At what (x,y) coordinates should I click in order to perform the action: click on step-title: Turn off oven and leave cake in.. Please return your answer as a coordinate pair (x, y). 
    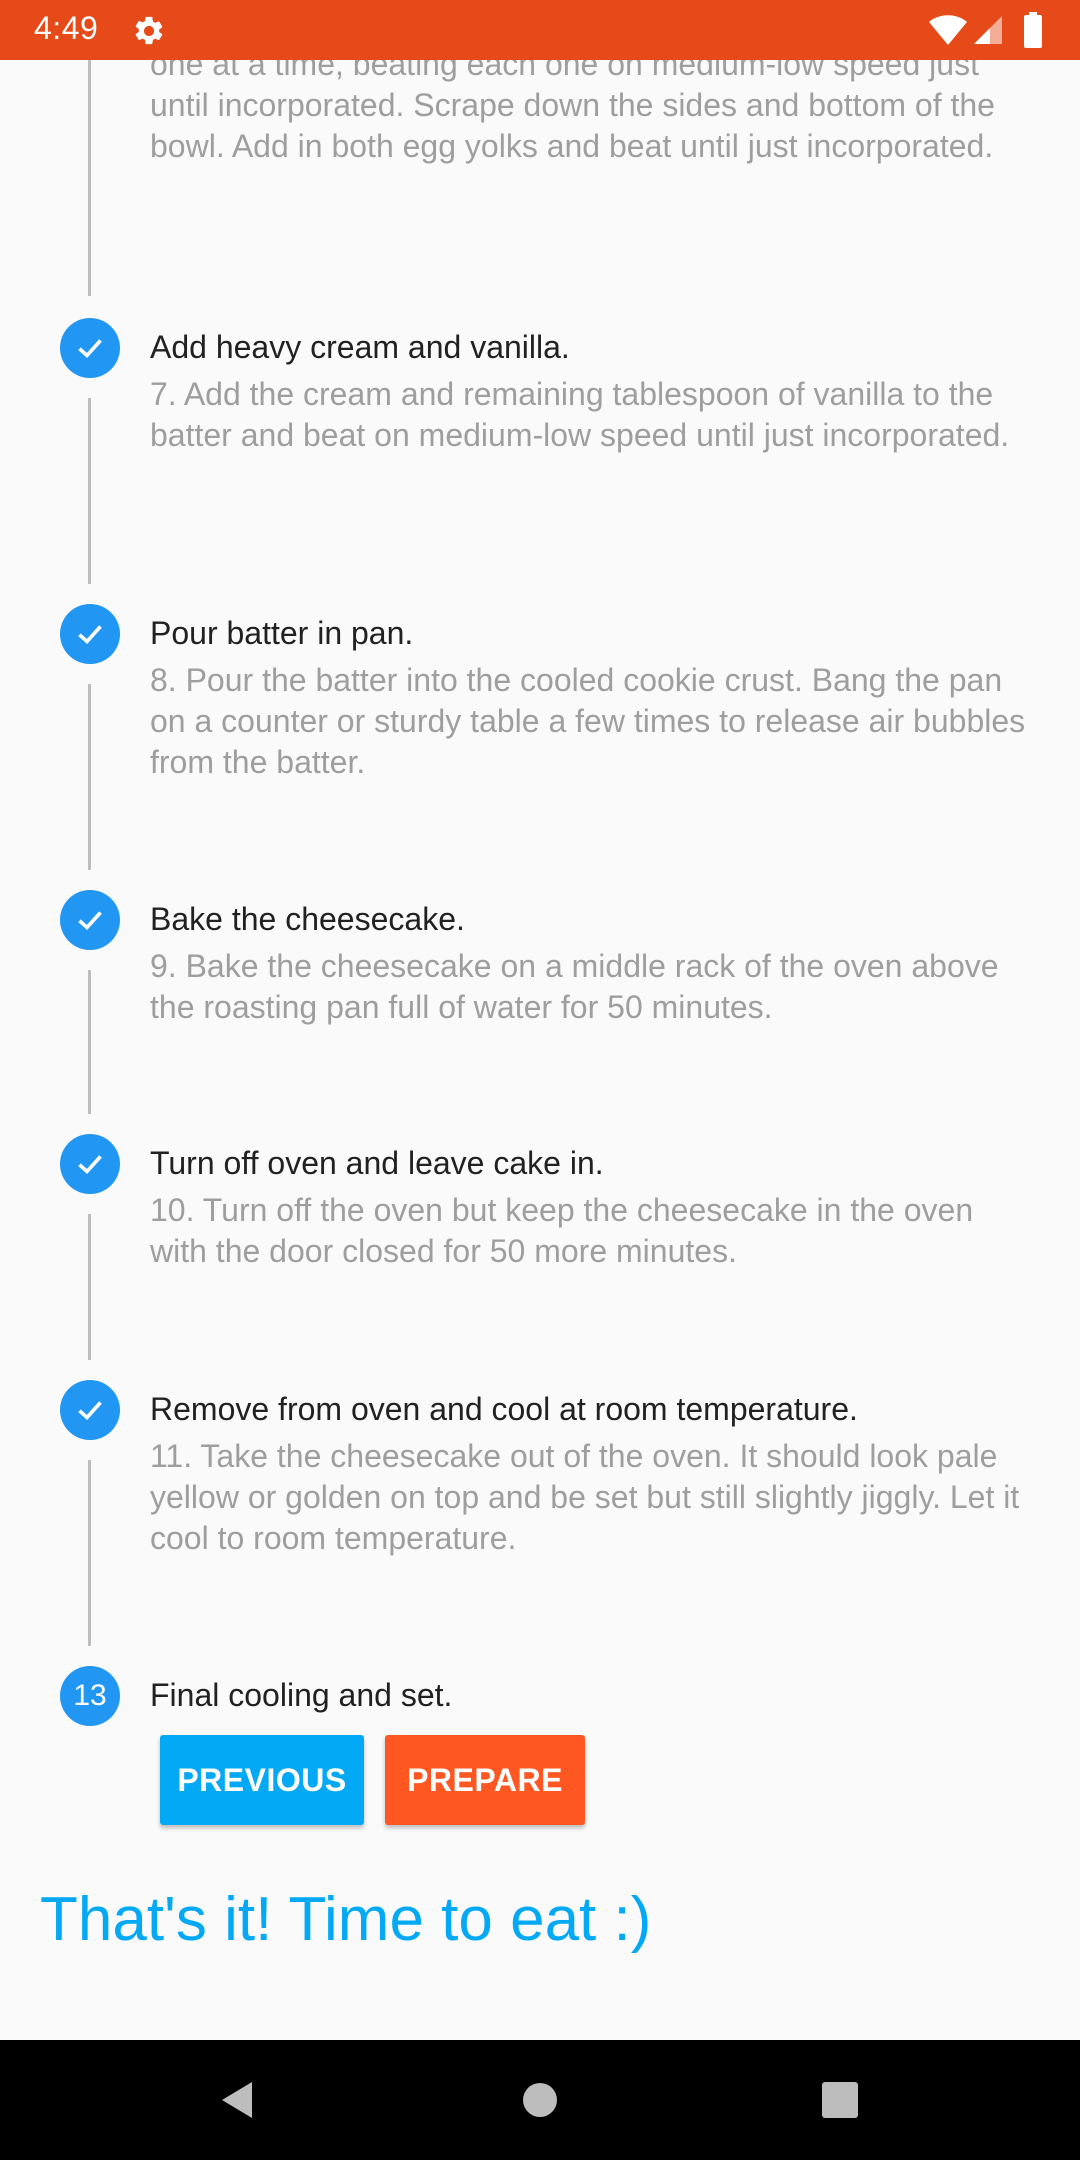
    Looking at the image, I should click on (377, 1163).